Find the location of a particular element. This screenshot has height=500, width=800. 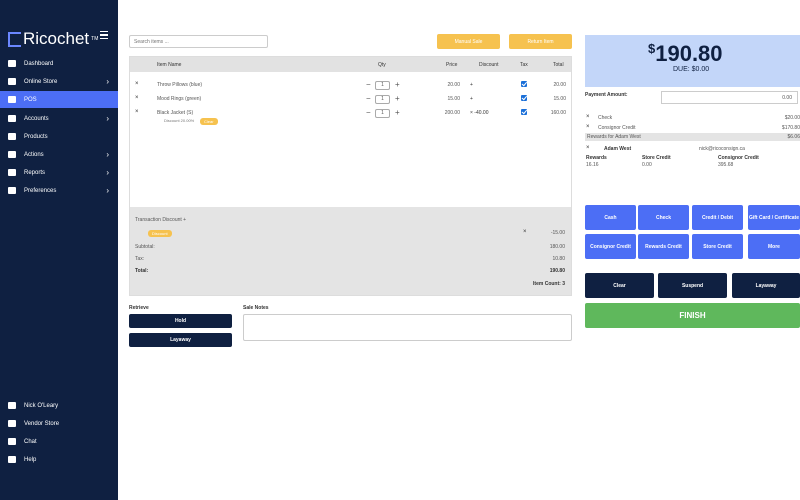

search-input is located at coordinates (198, 41).